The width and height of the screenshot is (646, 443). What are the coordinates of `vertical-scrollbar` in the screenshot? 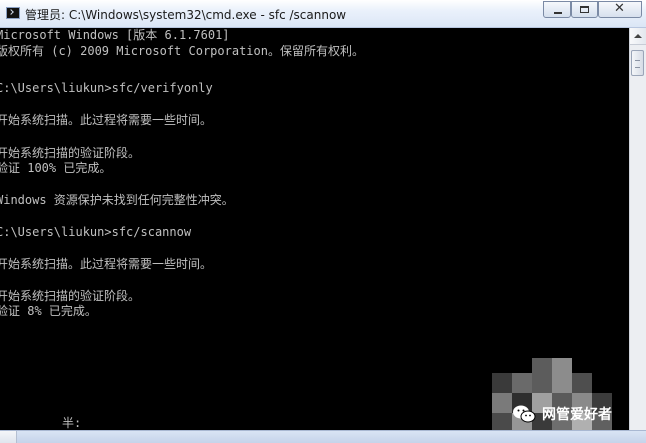 It's located at (637, 229).